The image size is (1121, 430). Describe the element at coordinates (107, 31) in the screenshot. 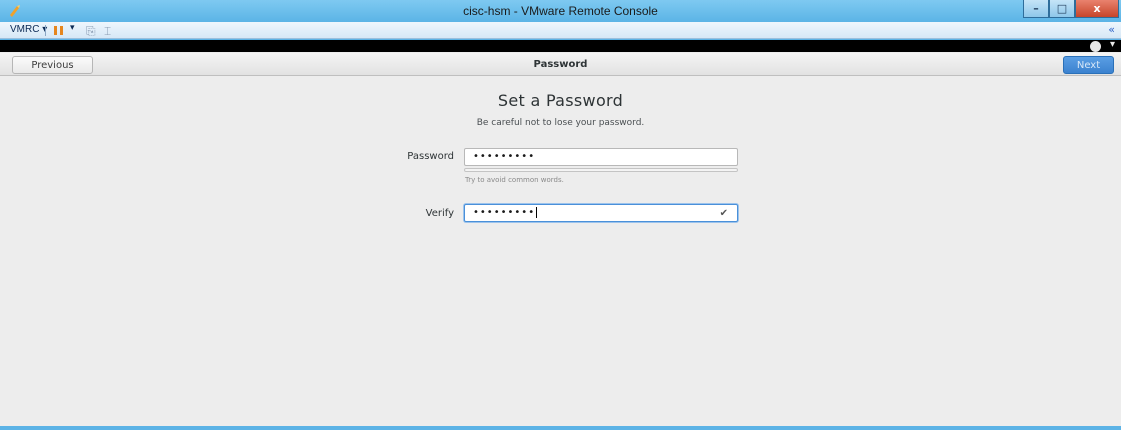

I see `fullscreen-icon: ⌶` at that location.